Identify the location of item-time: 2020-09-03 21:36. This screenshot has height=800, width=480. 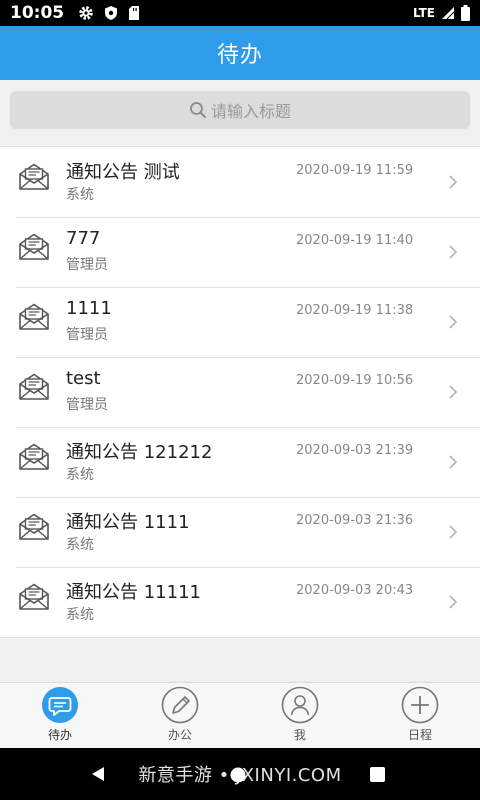
(355, 520).